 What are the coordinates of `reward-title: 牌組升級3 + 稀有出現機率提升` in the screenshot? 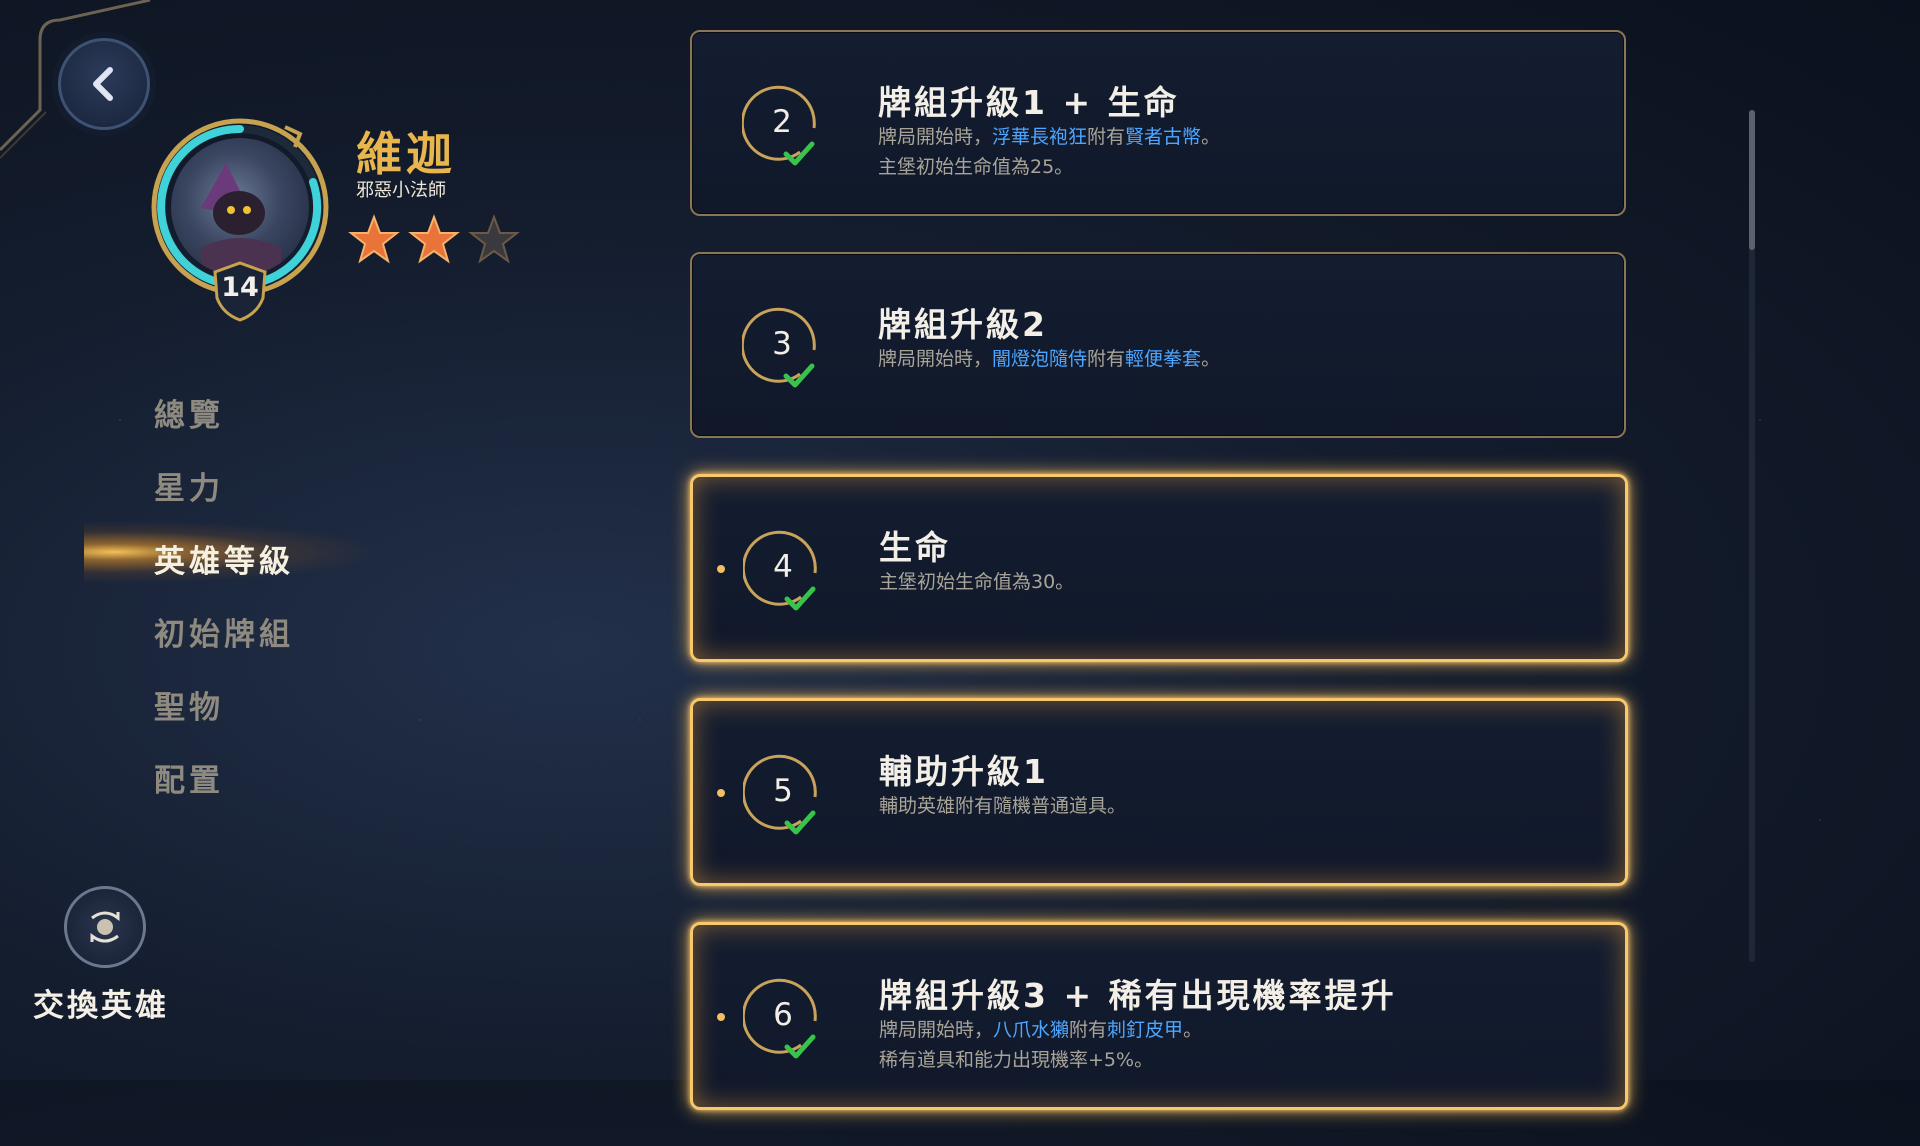 It's located at (1138, 995).